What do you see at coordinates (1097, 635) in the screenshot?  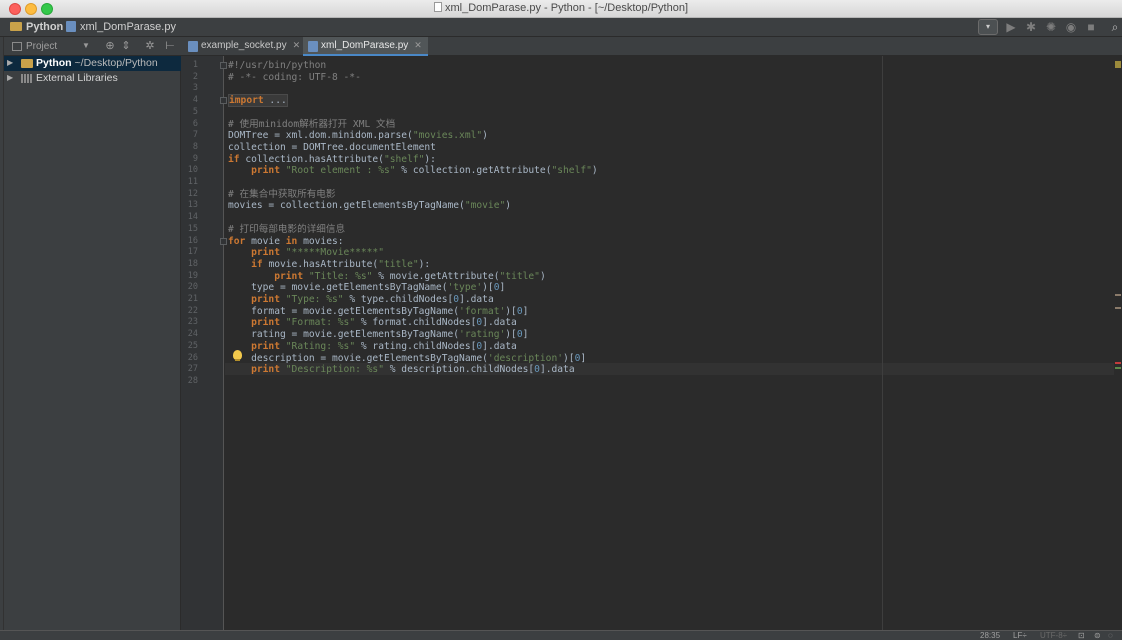 I see `git-icon: ⊜` at bounding box center [1097, 635].